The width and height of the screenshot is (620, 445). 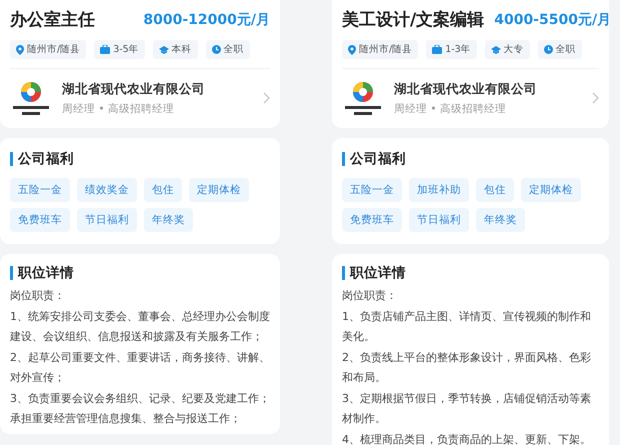 What do you see at coordinates (140, 326) in the screenshot?
I see `description-paragraph: 1、统筹安排公司支委会、董事会、总经理办公会制度建设、会议组织、信息报送和披露及有关服务工作；` at bounding box center [140, 326].